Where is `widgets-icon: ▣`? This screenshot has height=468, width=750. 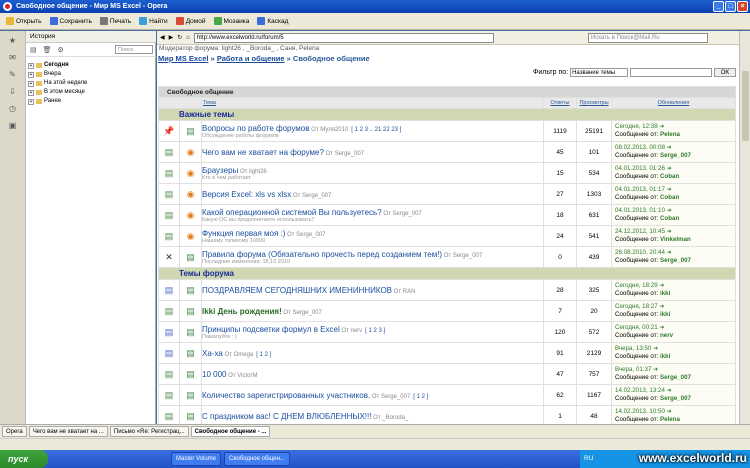
widgets-icon: ▣ is located at coordinates (13, 126).